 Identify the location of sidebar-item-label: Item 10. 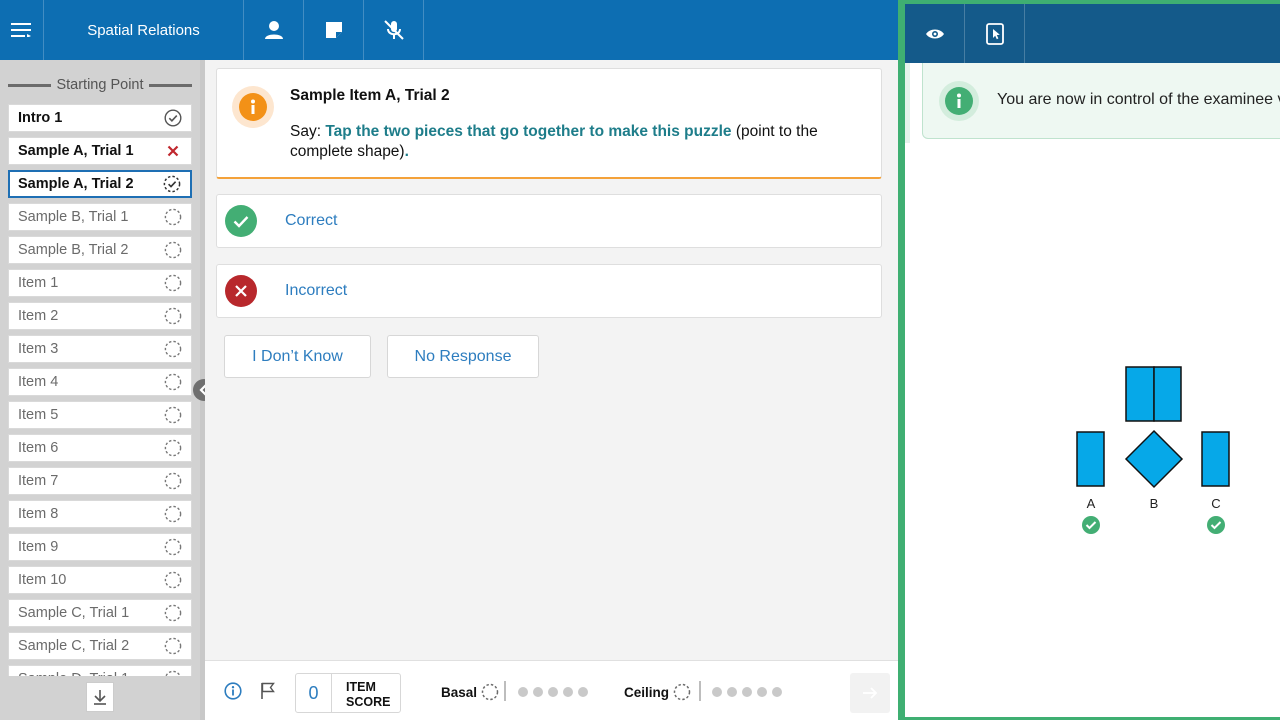
(42, 580).